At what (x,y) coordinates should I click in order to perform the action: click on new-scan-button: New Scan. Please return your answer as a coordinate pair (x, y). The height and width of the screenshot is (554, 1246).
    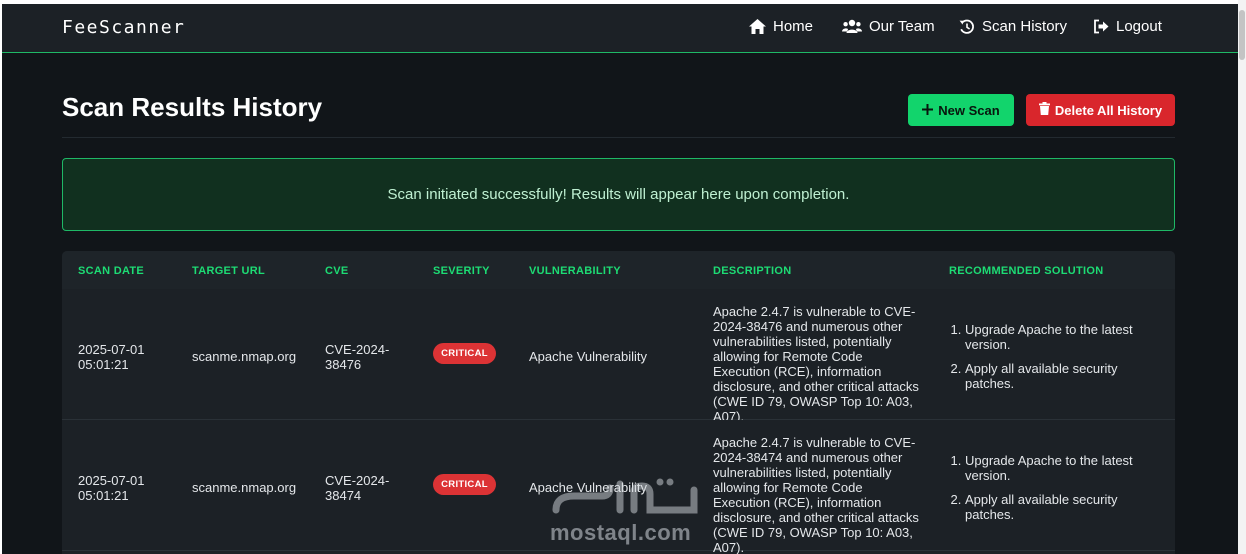
    Looking at the image, I should click on (961, 110).